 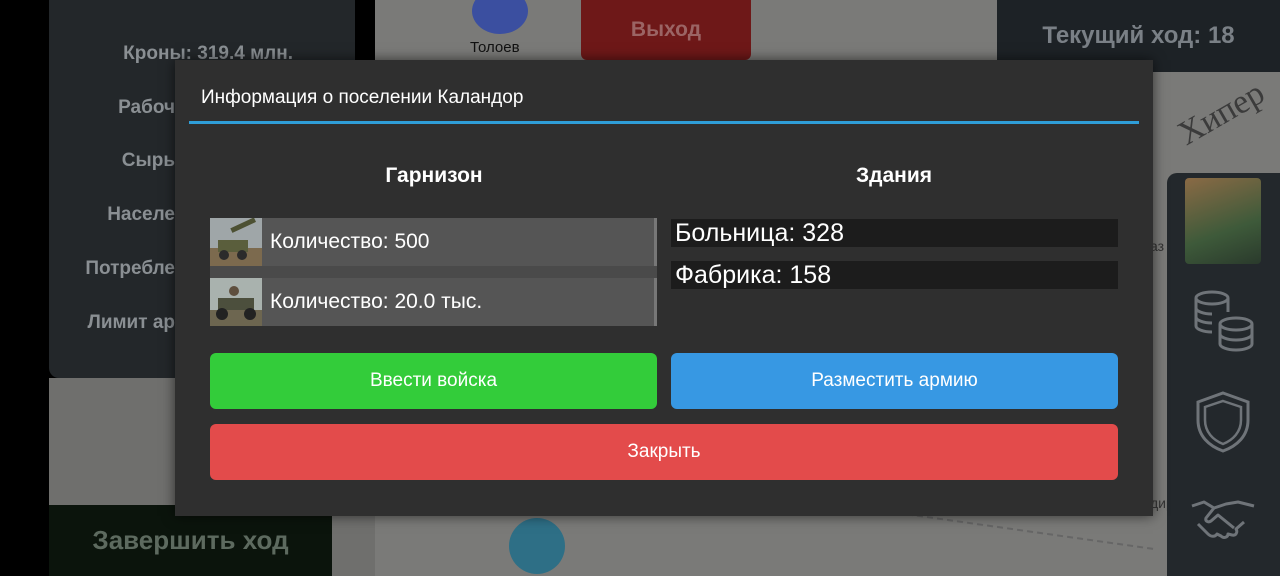 I want to click on unit-quantity: Количество: 20.0 тыс., so click(x=376, y=301).